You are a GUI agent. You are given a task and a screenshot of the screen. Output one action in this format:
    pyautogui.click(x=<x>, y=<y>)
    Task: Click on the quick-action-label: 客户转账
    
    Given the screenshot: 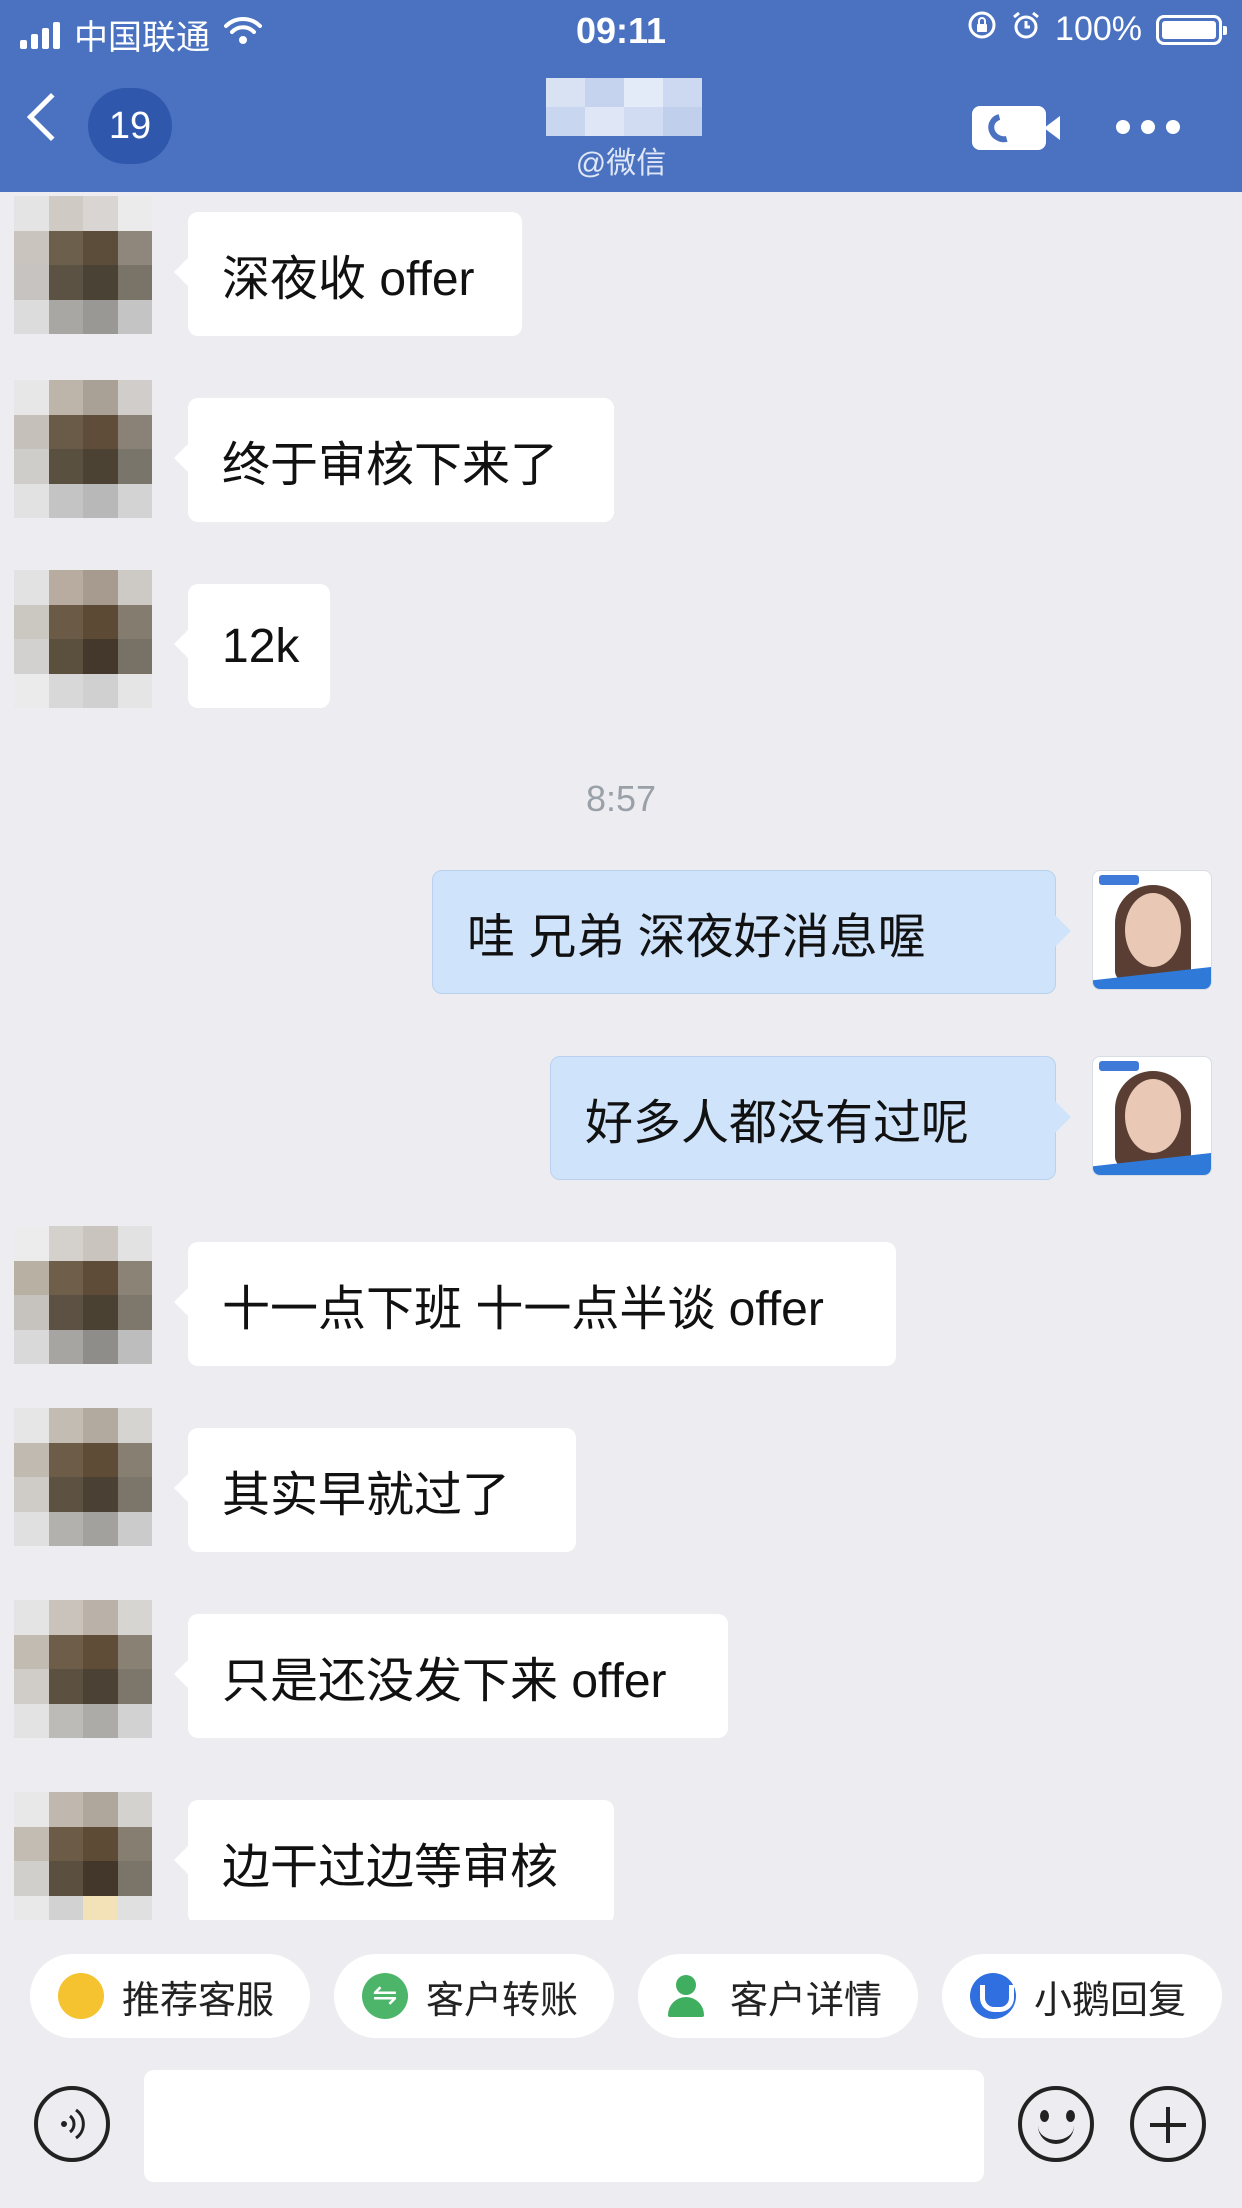 What is the action you would take?
    pyautogui.click(x=502, y=2000)
    